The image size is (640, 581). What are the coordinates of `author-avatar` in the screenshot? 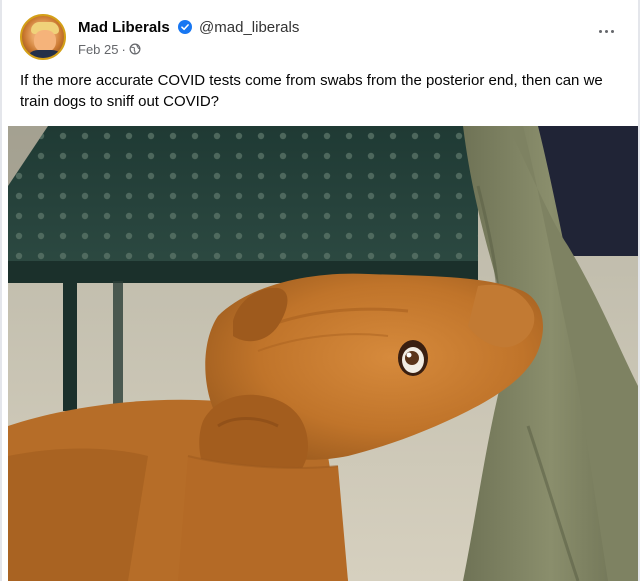 It's located at (43, 37).